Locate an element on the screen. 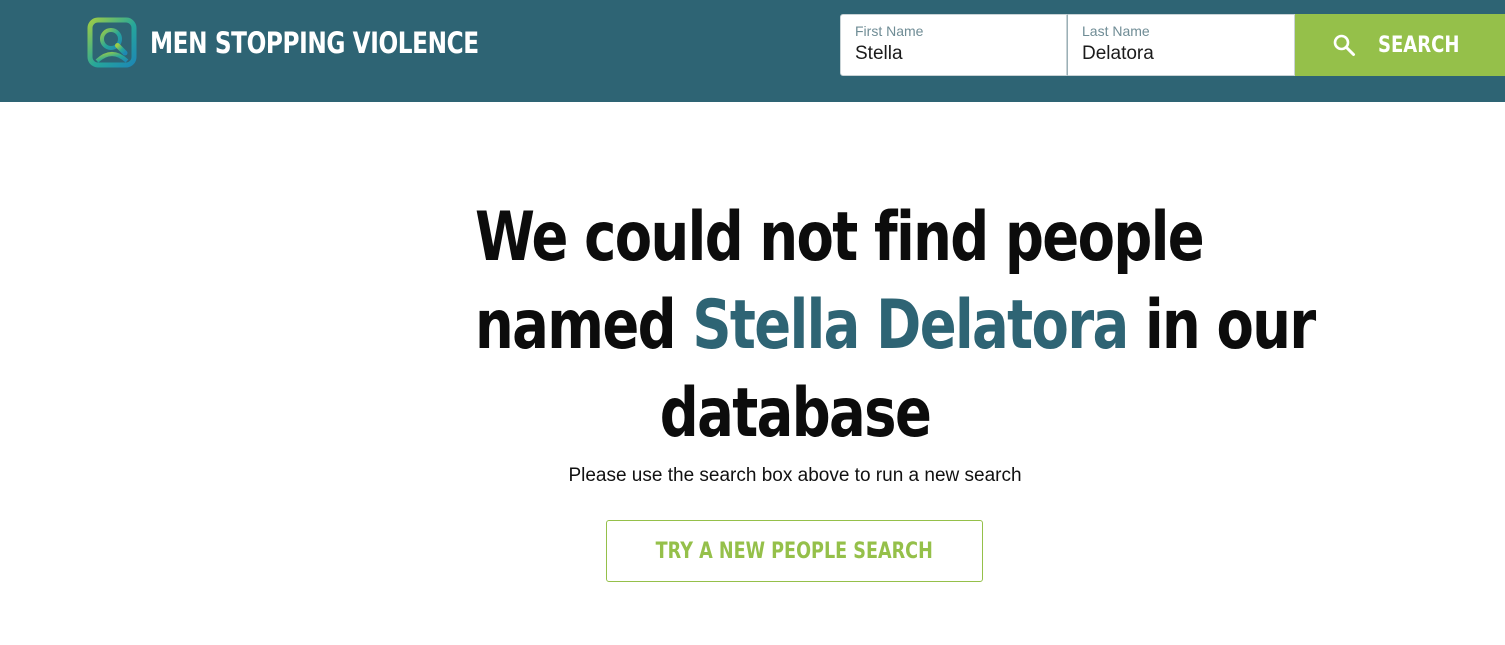  searched-name: Stella Delatora is located at coordinates (910, 325).